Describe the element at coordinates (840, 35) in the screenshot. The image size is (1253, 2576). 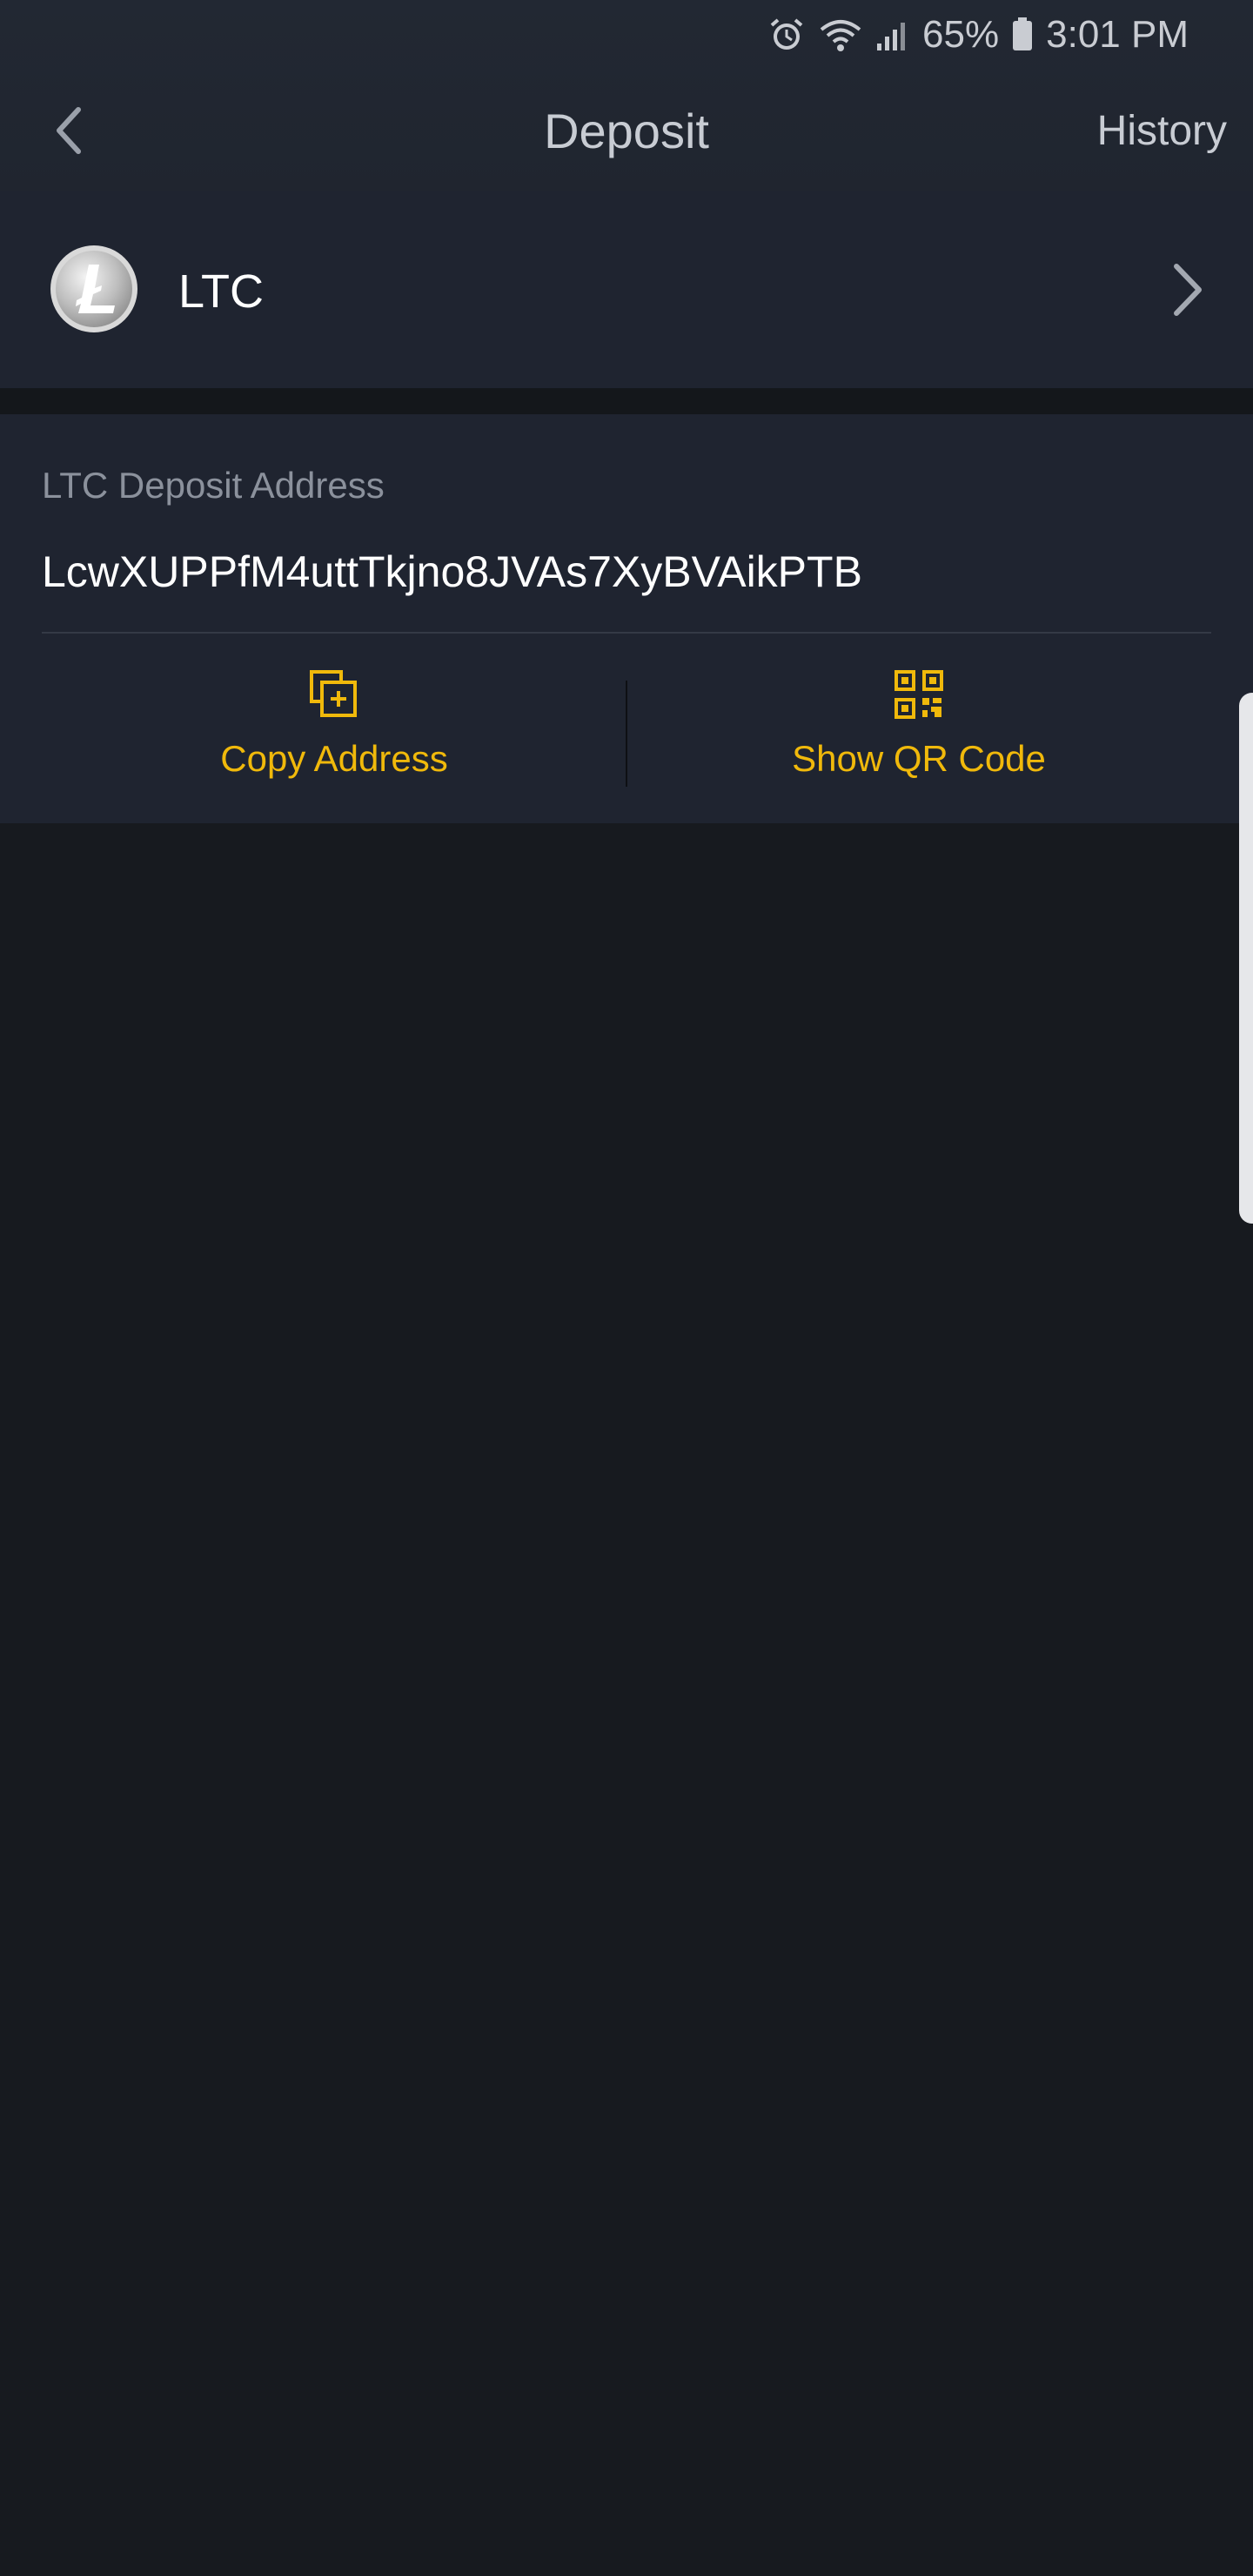
I see `wifi-icon` at that location.